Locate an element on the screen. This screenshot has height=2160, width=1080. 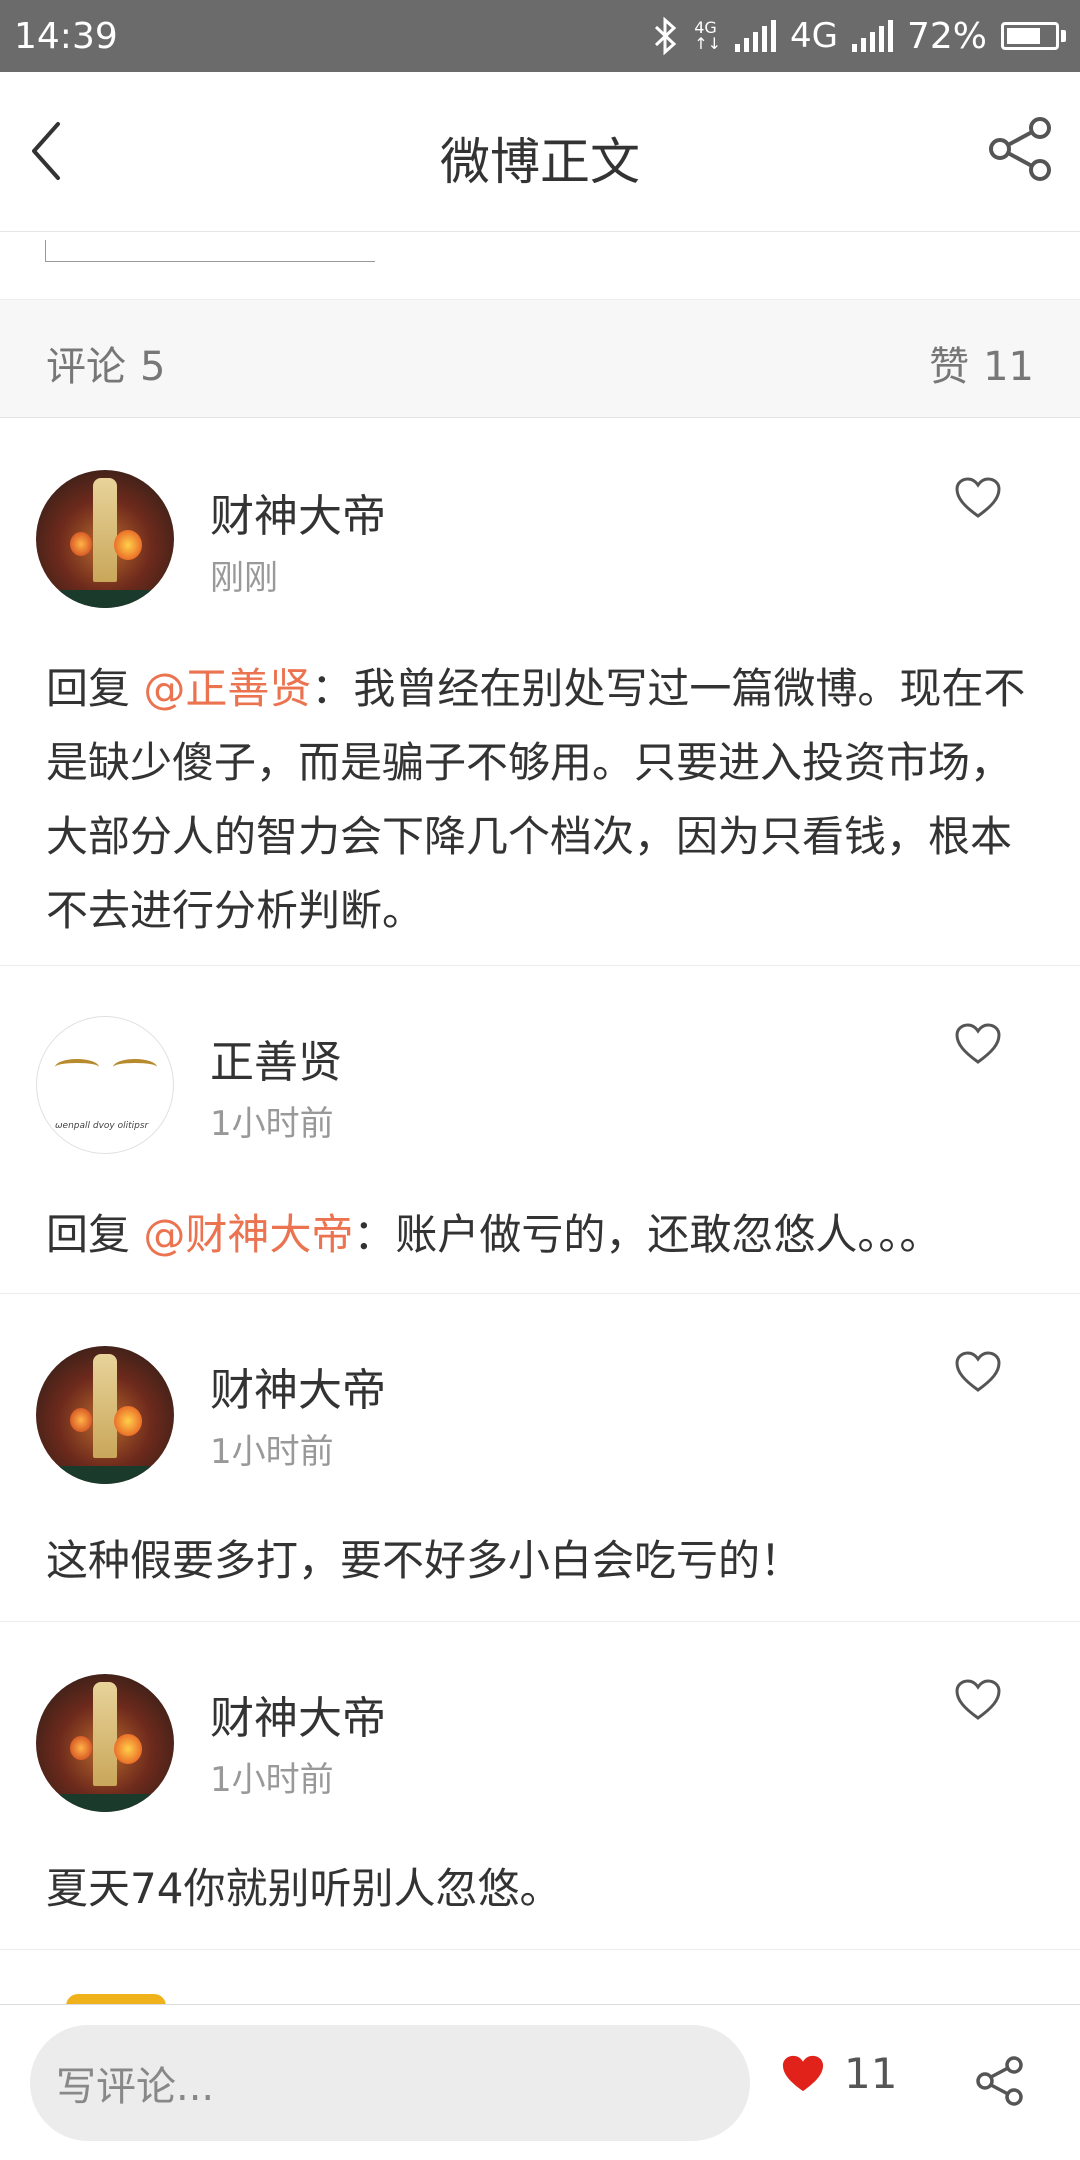
avatar: ωenpall dvoy olitipsr is located at coordinates (105, 1085).